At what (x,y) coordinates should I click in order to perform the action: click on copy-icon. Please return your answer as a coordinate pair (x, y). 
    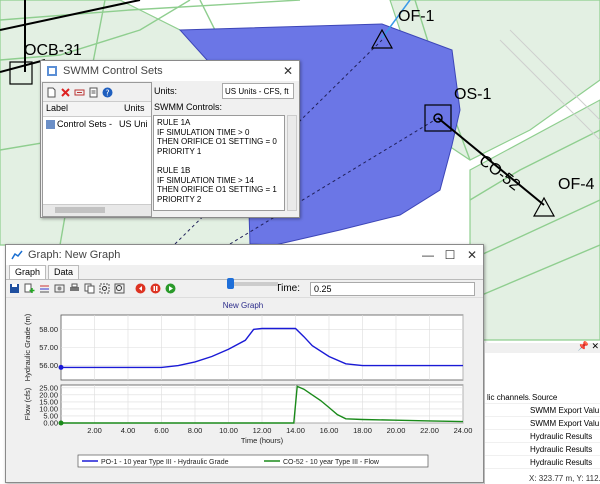
    Looking at the image, I should click on (89, 288).